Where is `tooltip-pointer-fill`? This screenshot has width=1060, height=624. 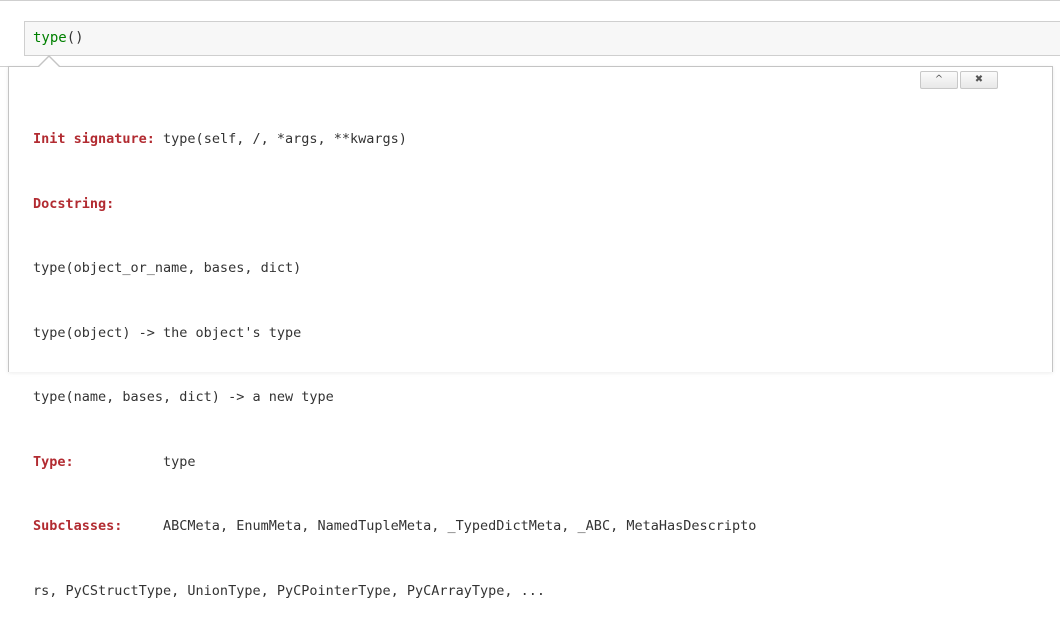
tooltip-pointer-fill is located at coordinates (49, 62).